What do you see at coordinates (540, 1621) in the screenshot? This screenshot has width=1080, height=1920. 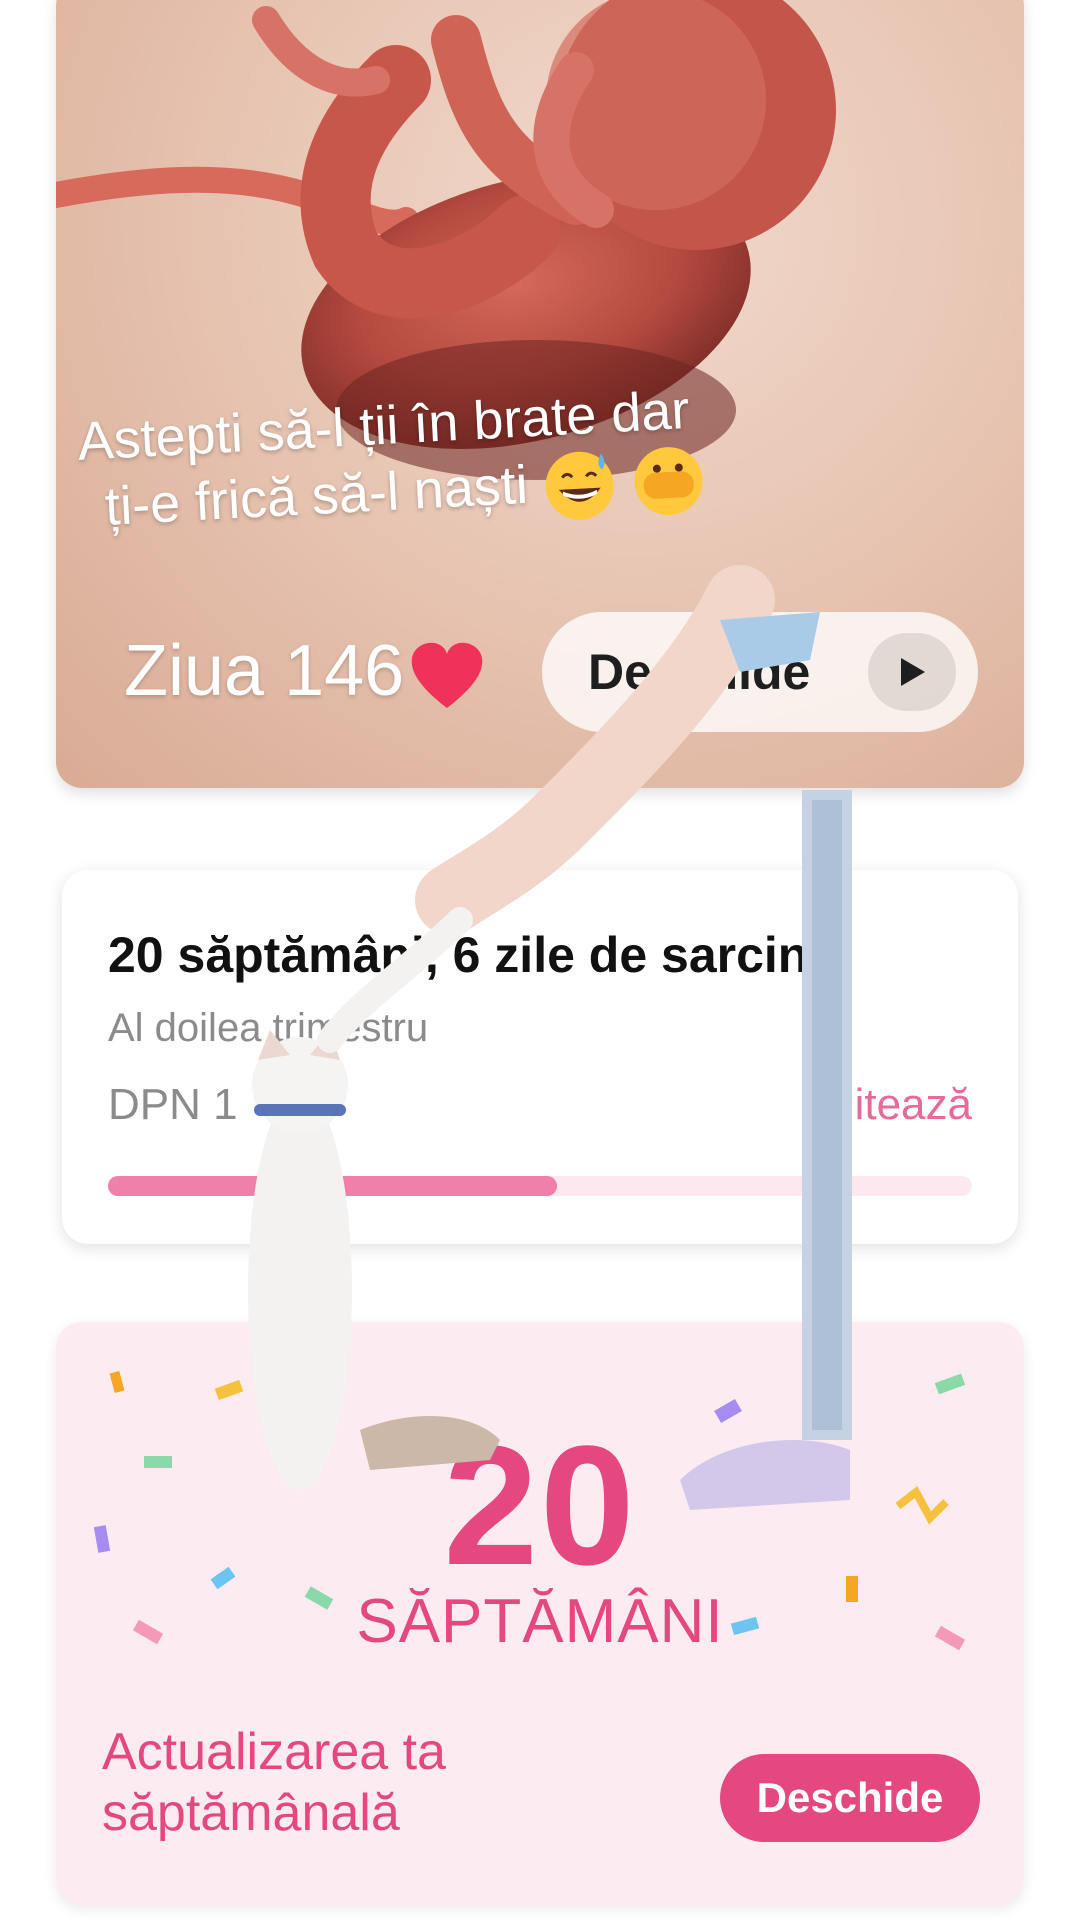 I see `week-unit: SĂPTĂMÂNI` at bounding box center [540, 1621].